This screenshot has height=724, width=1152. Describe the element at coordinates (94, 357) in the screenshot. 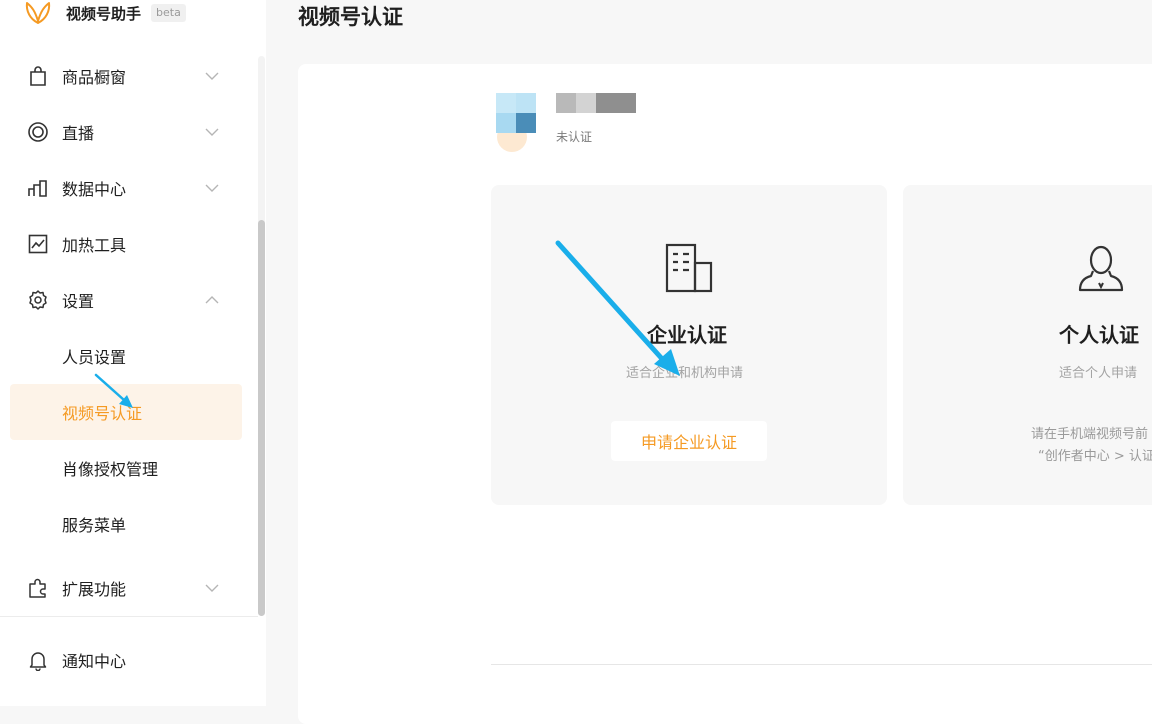

I see `sidebar-item-label: 人员设置` at that location.